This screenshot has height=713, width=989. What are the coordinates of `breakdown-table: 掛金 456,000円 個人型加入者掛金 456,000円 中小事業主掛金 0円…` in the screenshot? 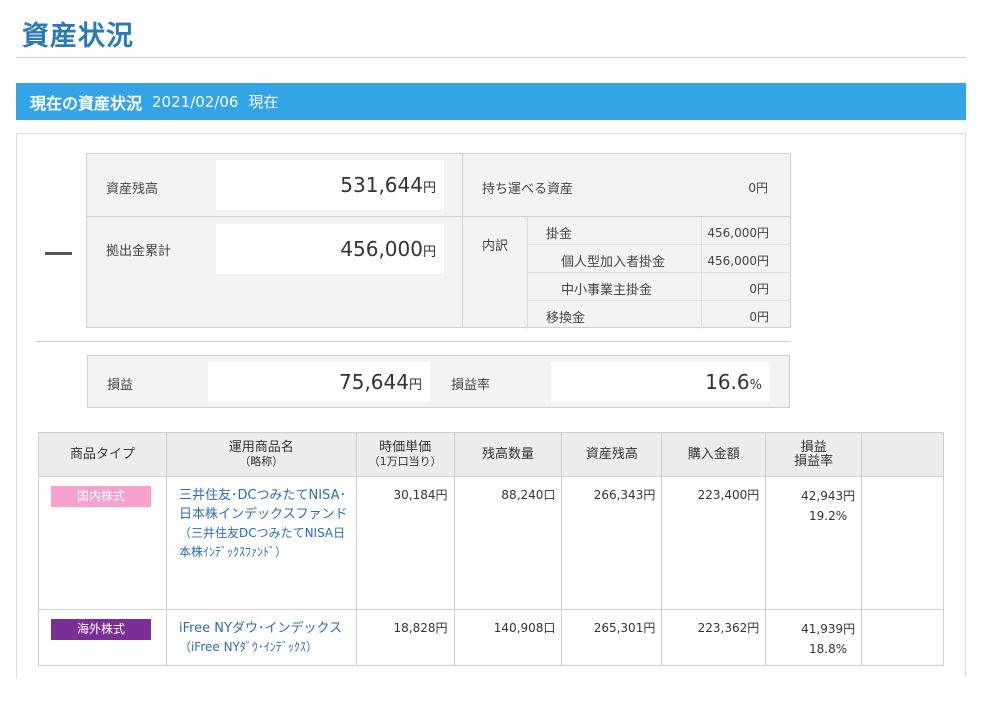 It's located at (659, 273).